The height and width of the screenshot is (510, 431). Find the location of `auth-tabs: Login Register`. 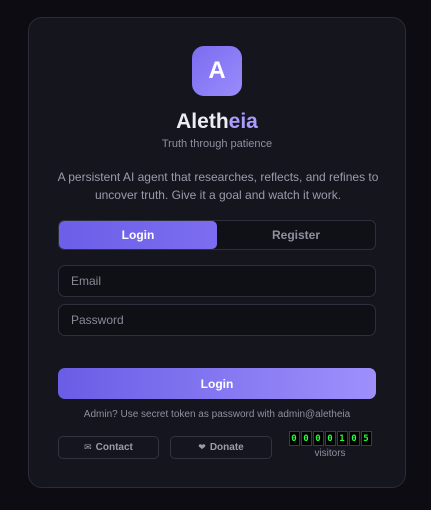

auth-tabs: Login Register is located at coordinates (217, 235).